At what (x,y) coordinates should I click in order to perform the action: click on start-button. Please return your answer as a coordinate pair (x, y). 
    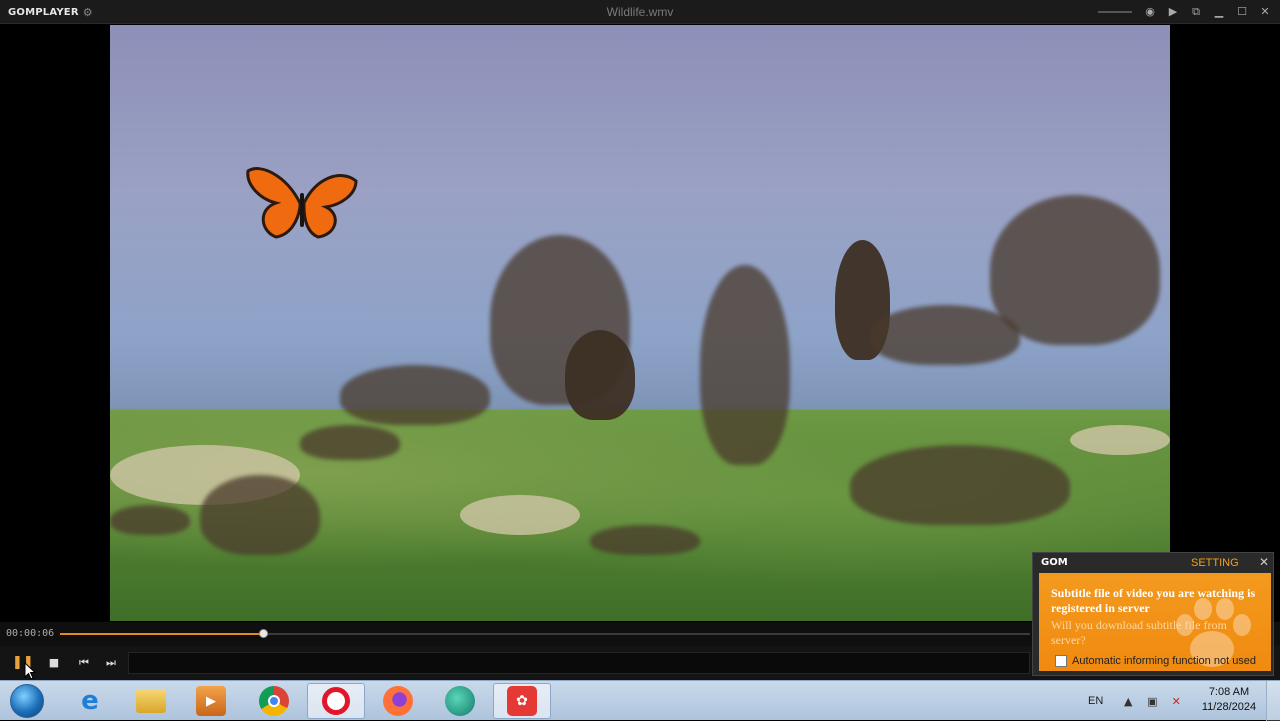
    Looking at the image, I should click on (27, 701).